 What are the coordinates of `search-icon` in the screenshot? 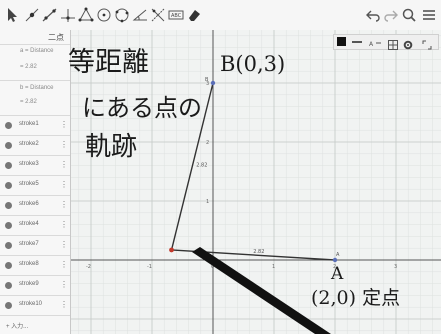 It's located at (409, 15).